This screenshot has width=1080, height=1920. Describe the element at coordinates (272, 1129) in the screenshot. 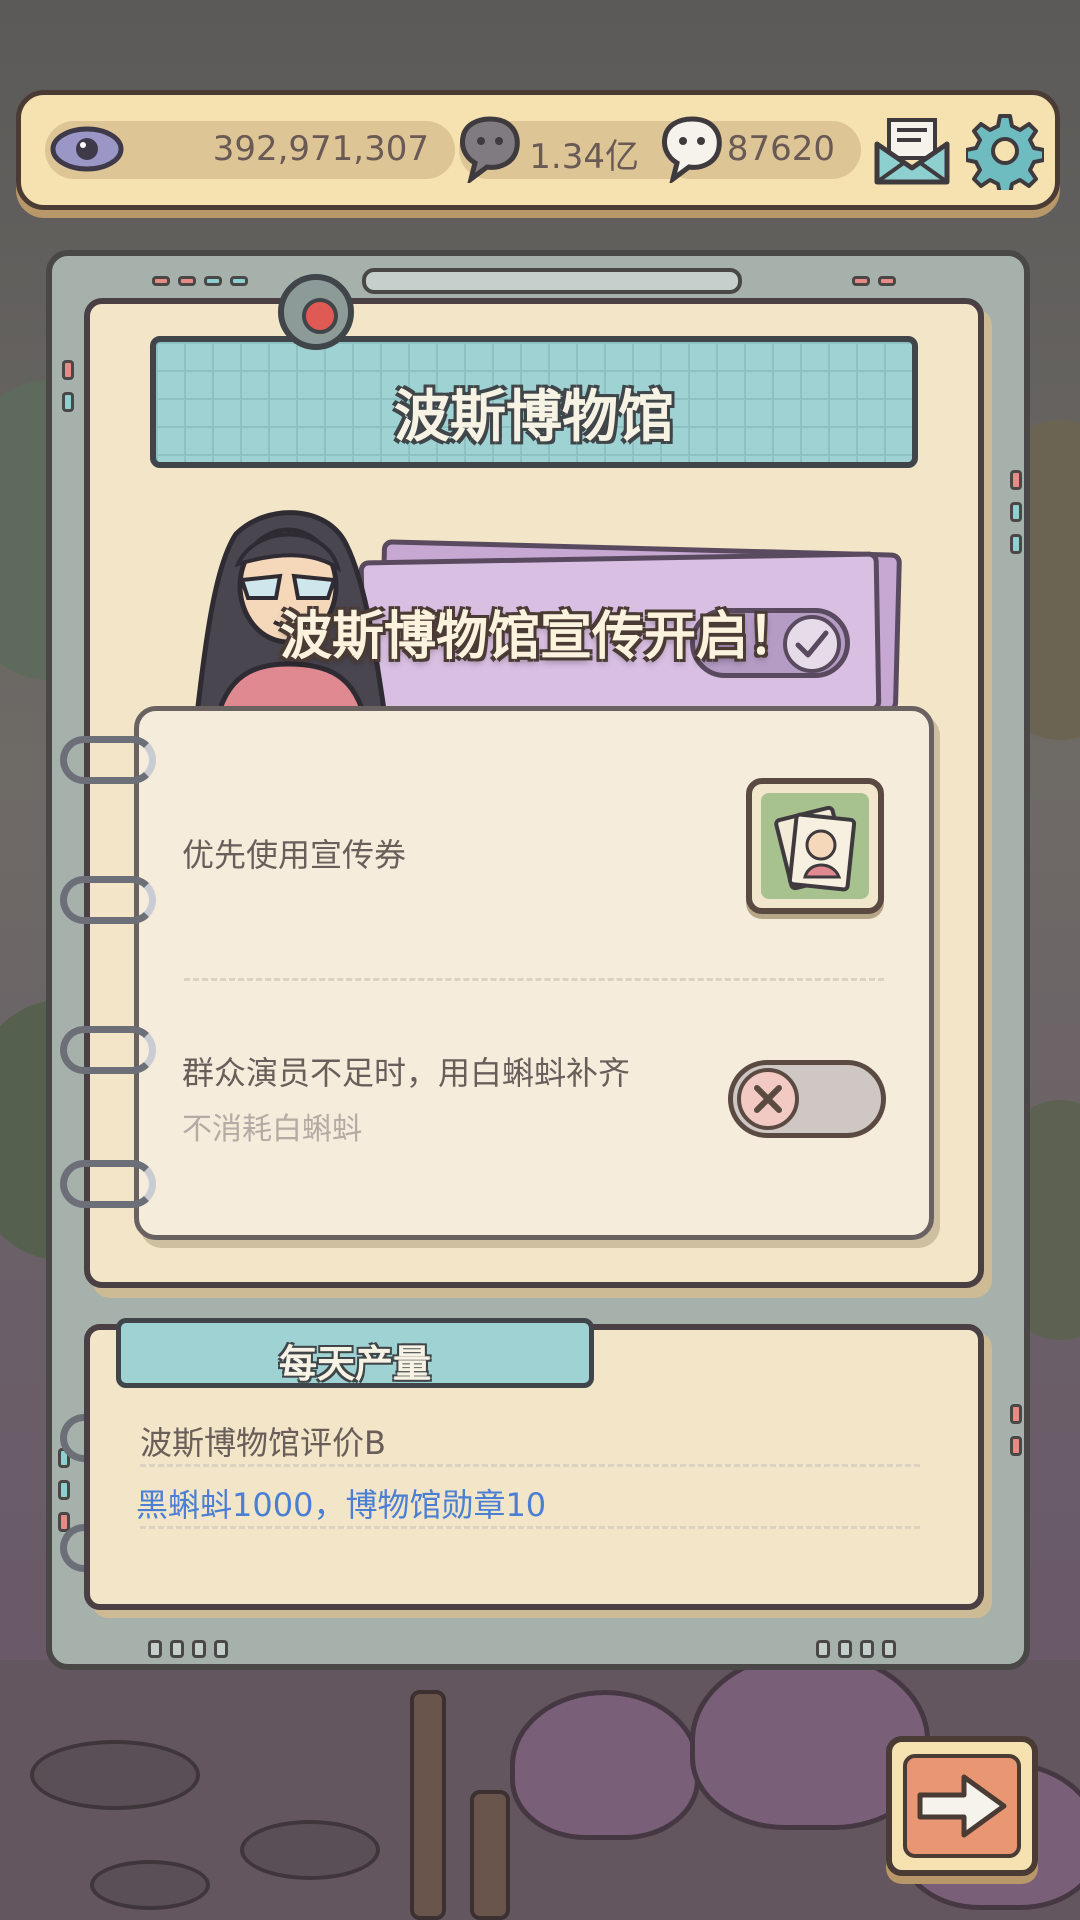

I see `extras-fill-note: 不消耗白蝌蚪` at that location.